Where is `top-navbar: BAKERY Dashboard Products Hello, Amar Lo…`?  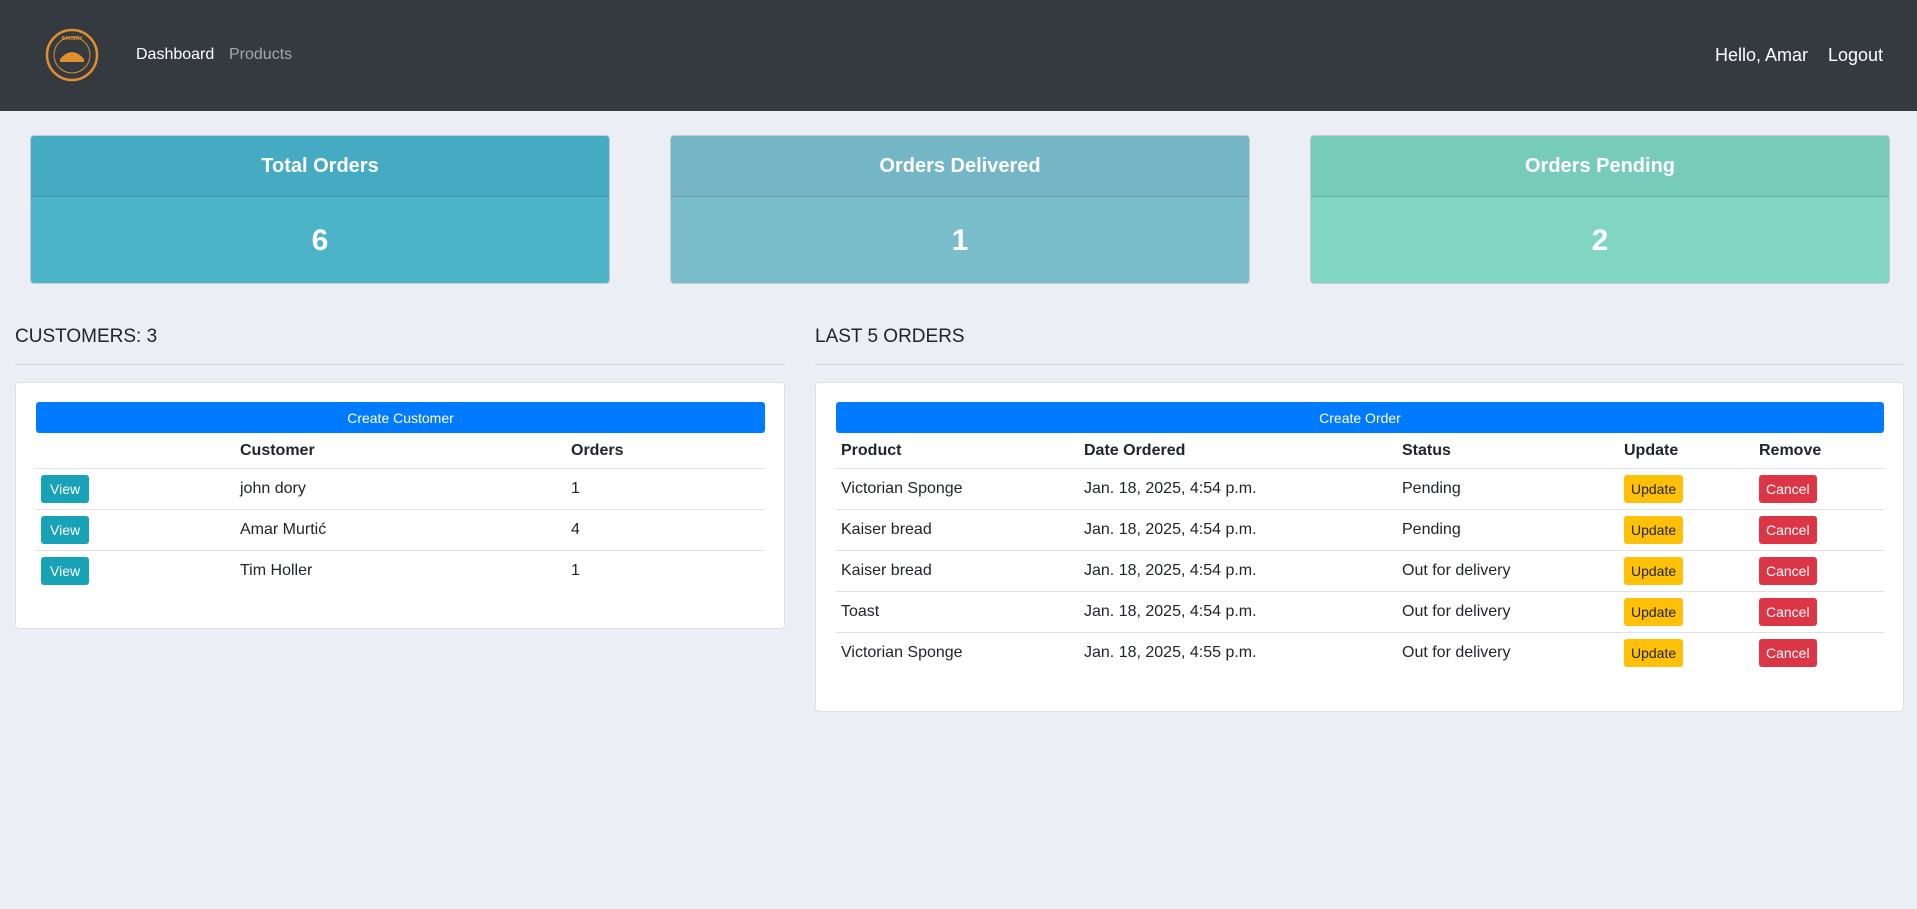 top-navbar: BAKERY Dashboard Products Hello, Amar Lo… is located at coordinates (958, 55).